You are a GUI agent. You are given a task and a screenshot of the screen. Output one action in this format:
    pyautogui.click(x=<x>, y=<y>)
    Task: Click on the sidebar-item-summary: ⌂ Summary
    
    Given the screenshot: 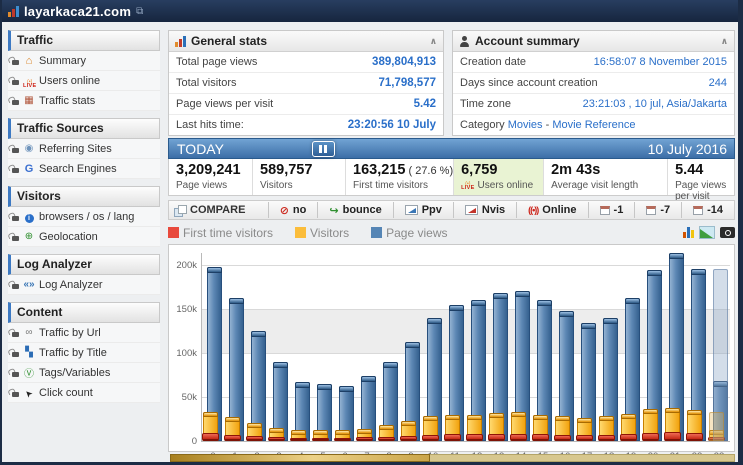 What is the action you would take?
    pyautogui.click(x=84, y=61)
    